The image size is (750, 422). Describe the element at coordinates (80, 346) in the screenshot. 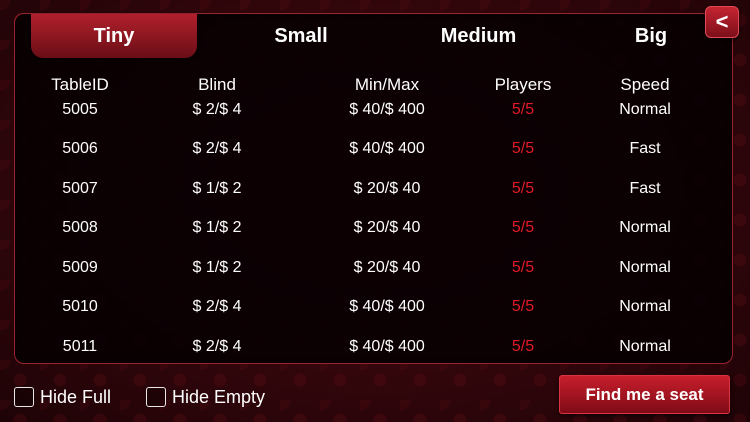

I see `cell-table-id: 5011` at that location.